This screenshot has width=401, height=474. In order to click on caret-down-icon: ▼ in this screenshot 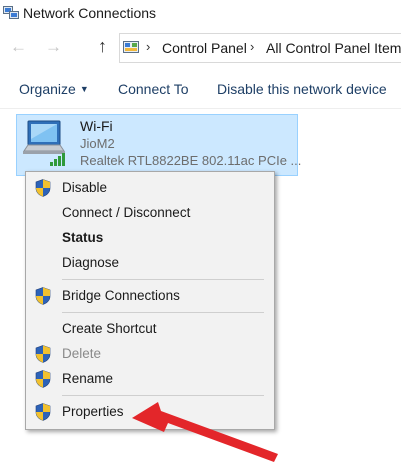, I will do `click(84, 89)`.